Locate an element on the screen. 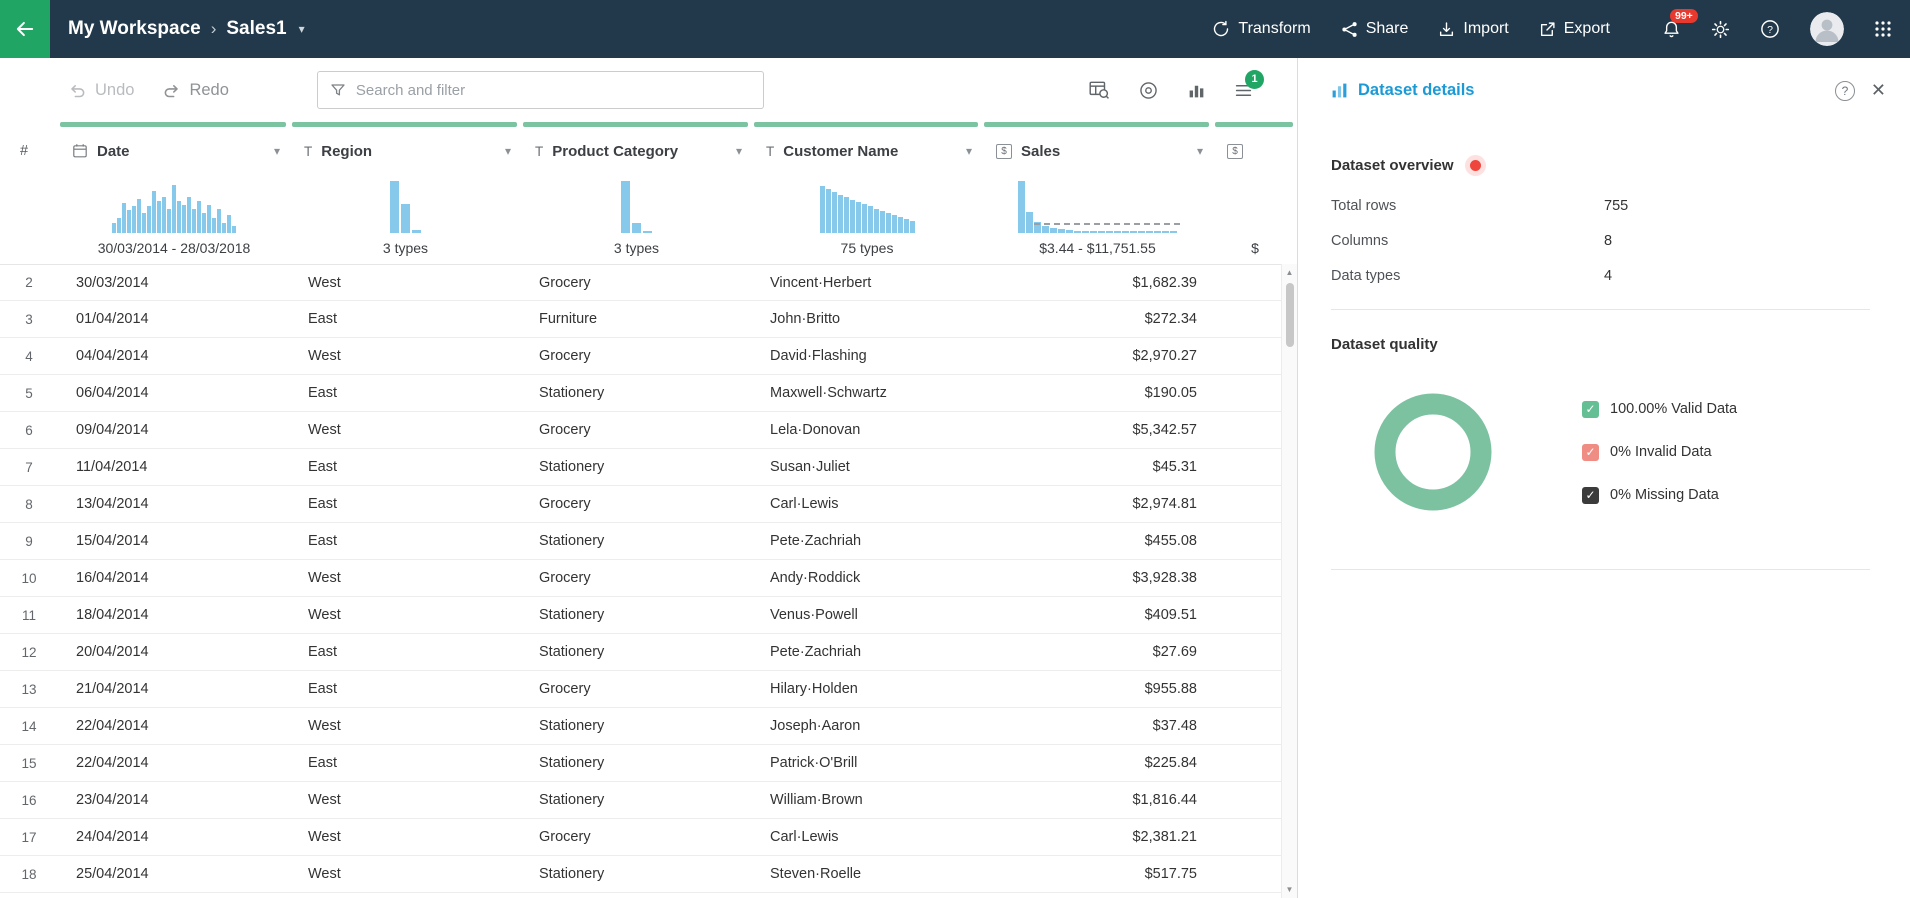 This screenshot has width=1910, height=898. column-histogram-date: 30/03/2014 - 28/03/2018 is located at coordinates (174, 218).